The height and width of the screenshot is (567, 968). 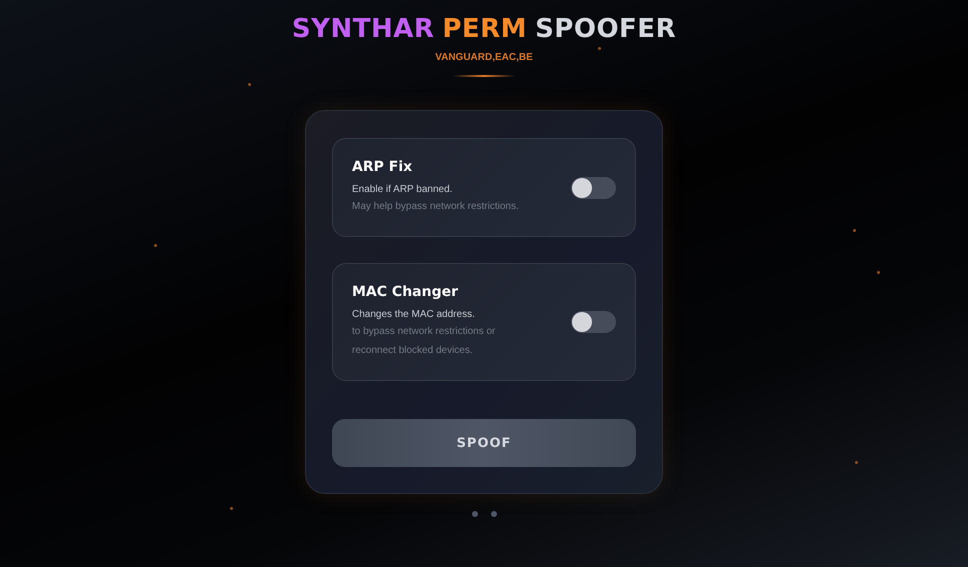 I want to click on title-word: SPOOFER, so click(x=605, y=29).